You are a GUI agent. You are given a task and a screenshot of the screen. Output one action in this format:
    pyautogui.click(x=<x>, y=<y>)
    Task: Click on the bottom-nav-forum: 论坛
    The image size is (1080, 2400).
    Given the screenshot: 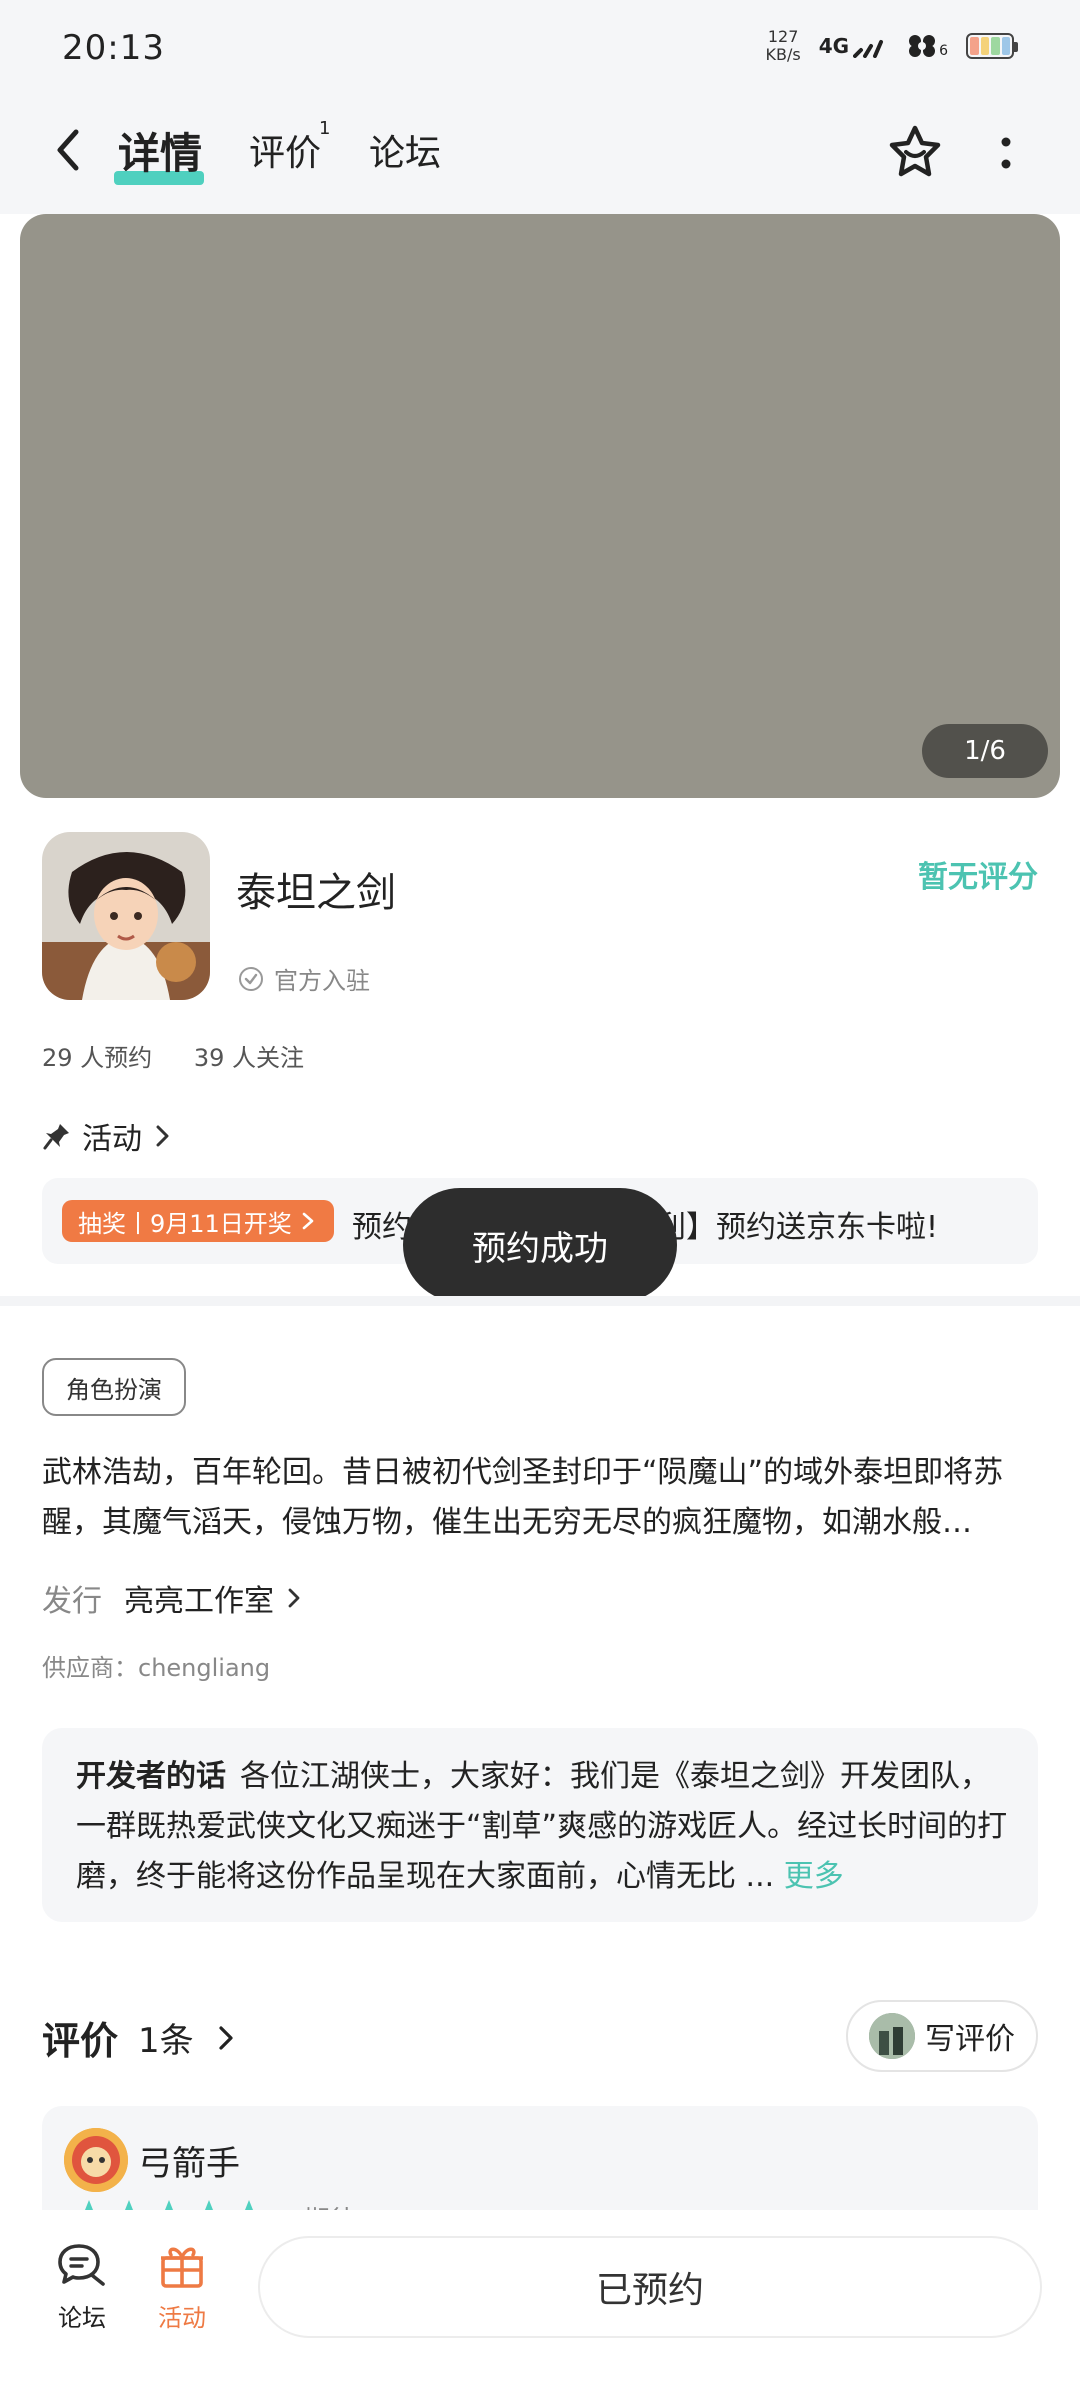 What is the action you would take?
    pyautogui.click(x=82, y=2286)
    